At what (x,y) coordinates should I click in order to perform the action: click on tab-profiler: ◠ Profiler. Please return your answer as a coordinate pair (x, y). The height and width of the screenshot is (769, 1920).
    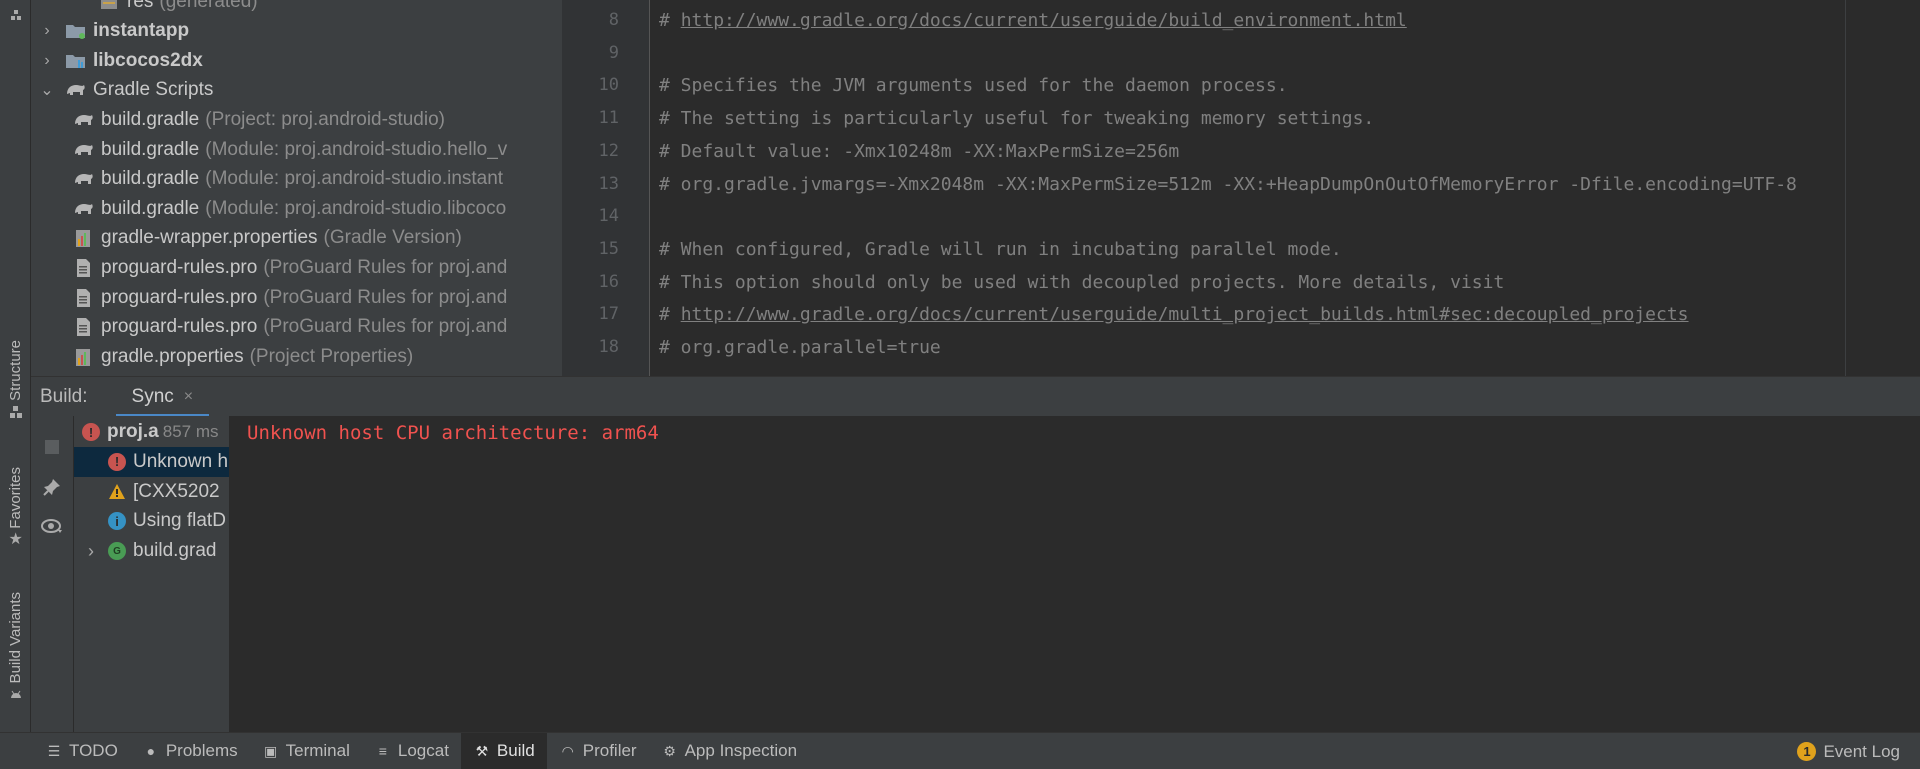
    Looking at the image, I should click on (598, 751).